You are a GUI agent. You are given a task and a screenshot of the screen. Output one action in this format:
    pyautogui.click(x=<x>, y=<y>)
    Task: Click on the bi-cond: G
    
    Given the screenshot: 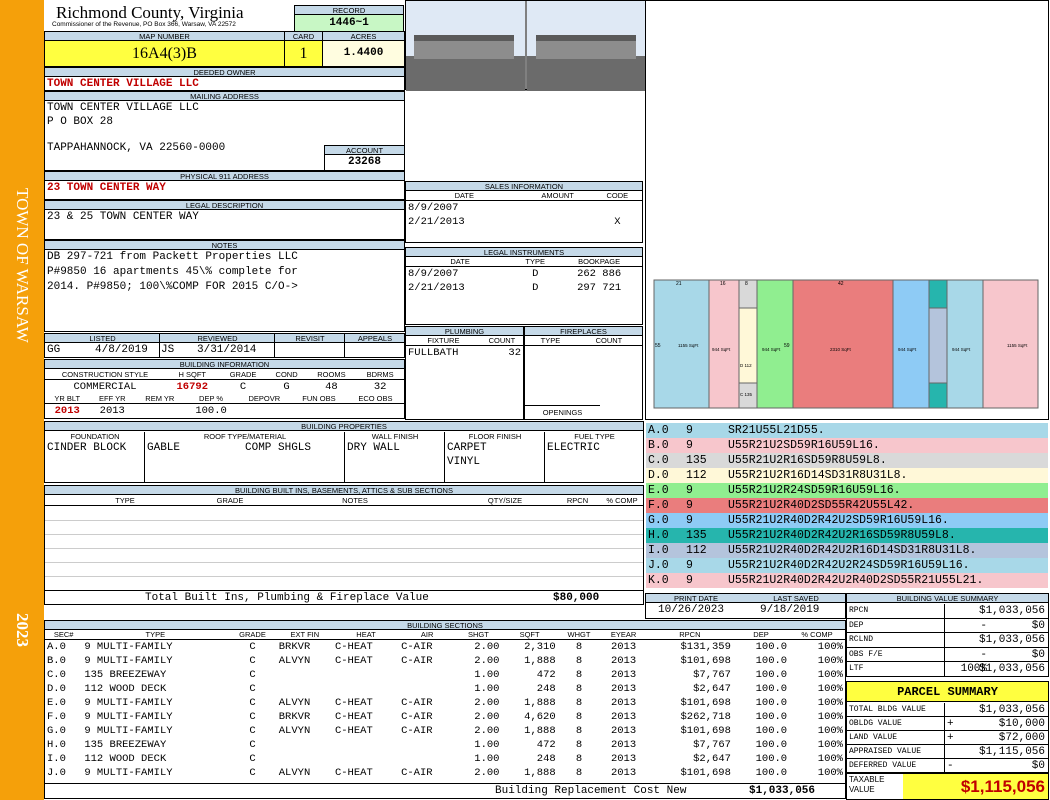 What is the action you would take?
    pyautogui.click(x=286, y=387)
    